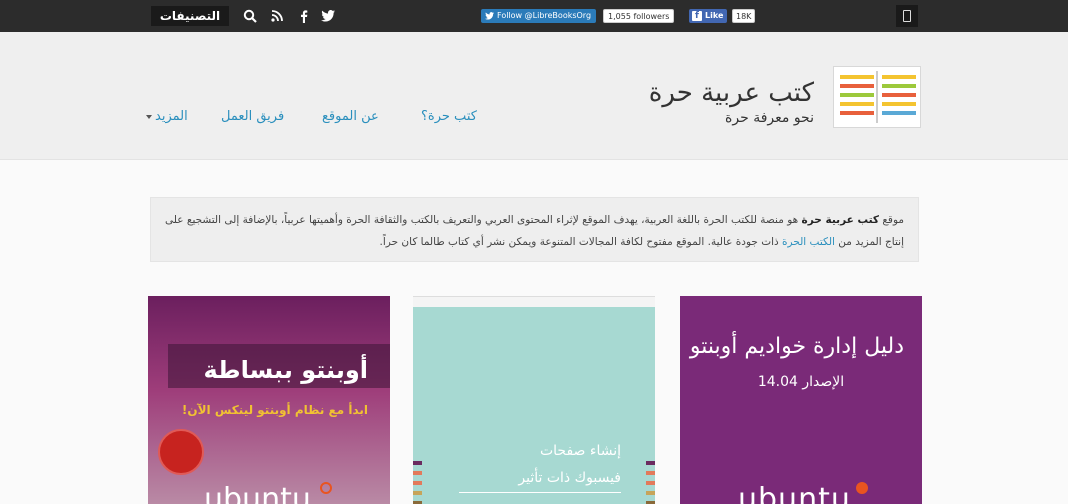  Describe the element at coordinates (489, 16) in the screenshot. I see `twitter-bird-icon` at that location.